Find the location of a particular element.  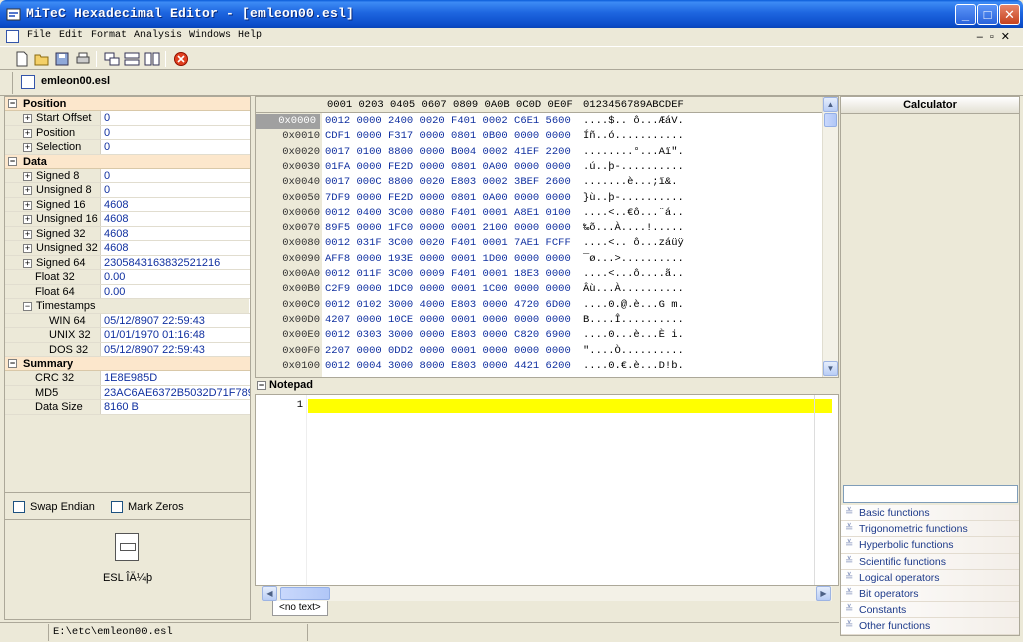

property-row: CRC 32 1E8E985D is located at coordinates (127, 378).